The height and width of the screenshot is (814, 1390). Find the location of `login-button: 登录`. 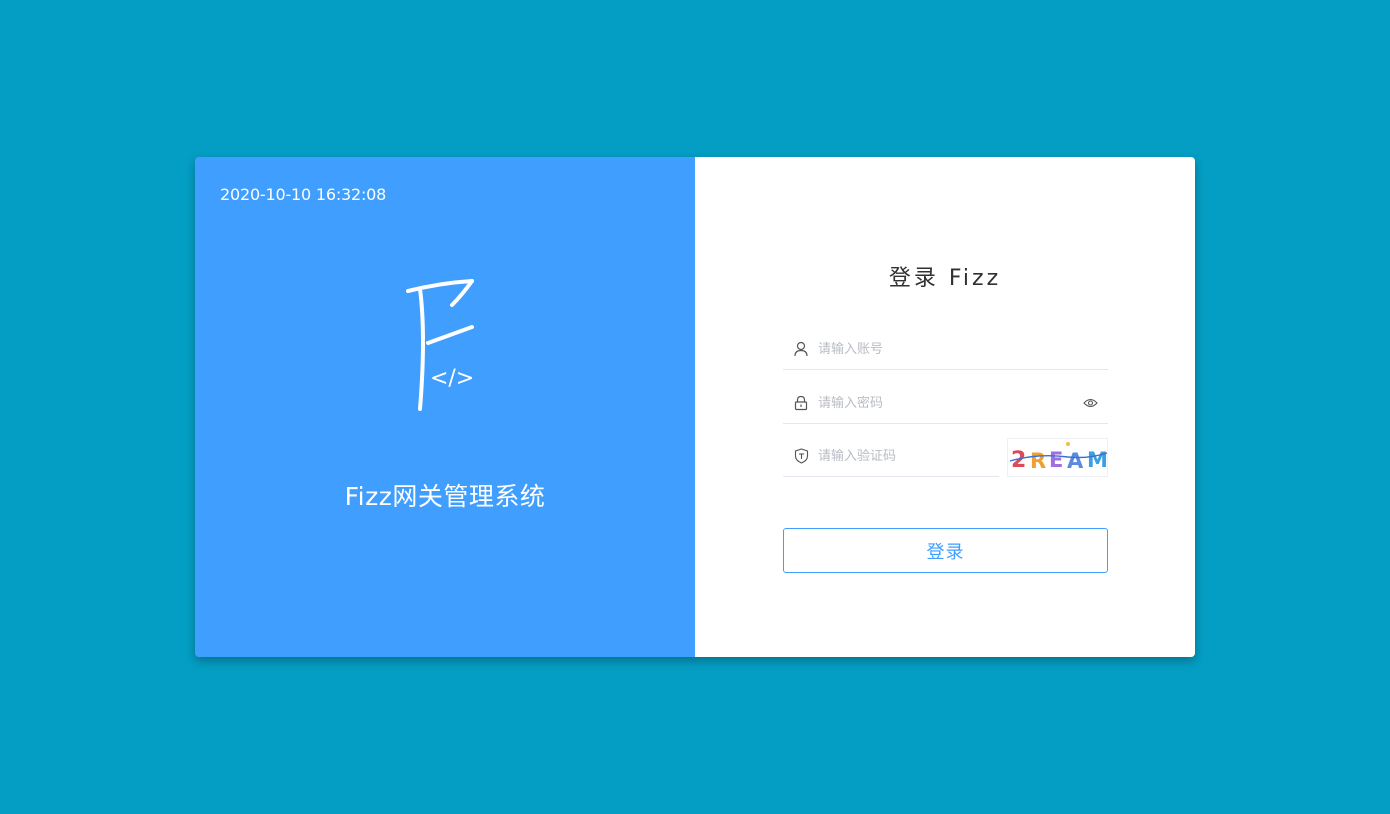

login-button: 登录 is located at coordinates (945, 550).